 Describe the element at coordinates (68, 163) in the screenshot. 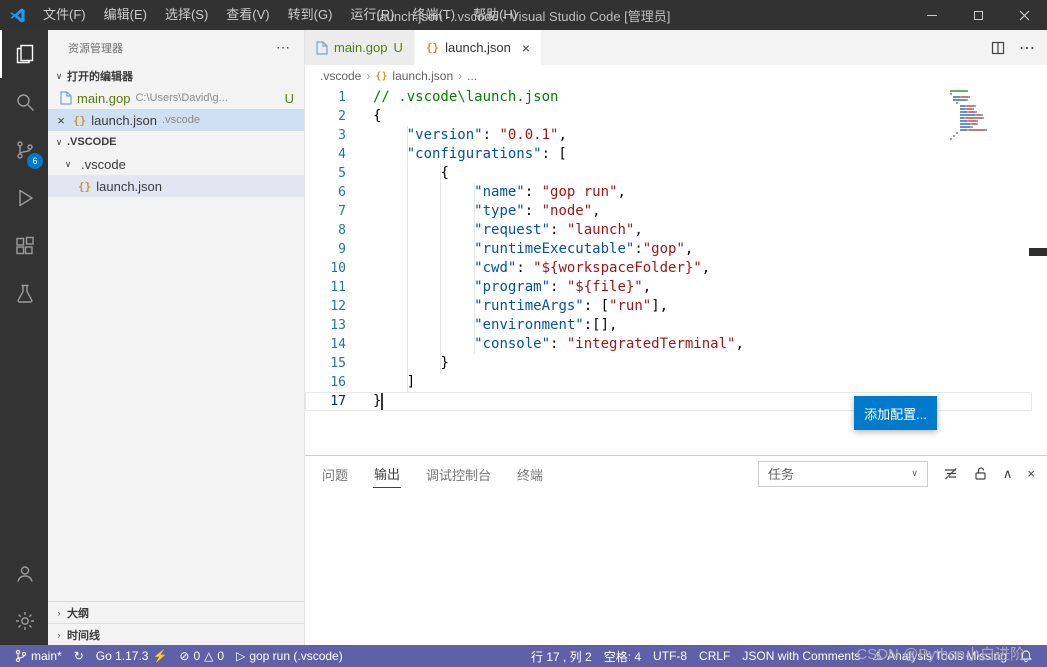

I see `chevron-down-icon: ∨` at that location.